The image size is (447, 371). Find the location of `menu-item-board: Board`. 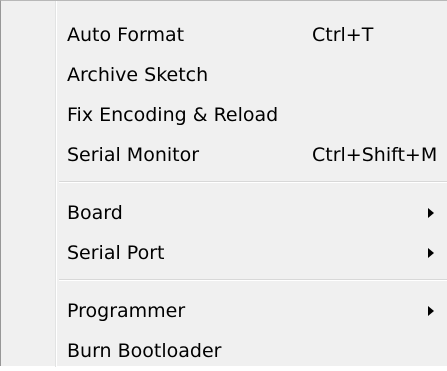

menu-item-board: Board is located at coordinates (224, 213).